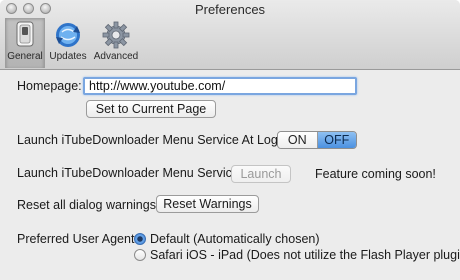 This screenshot has height=280, width=460. What do you see at coordinates (116, 35) in the screenshot?
I see `advanced-gear-icon` at bounding box center [116, 35].